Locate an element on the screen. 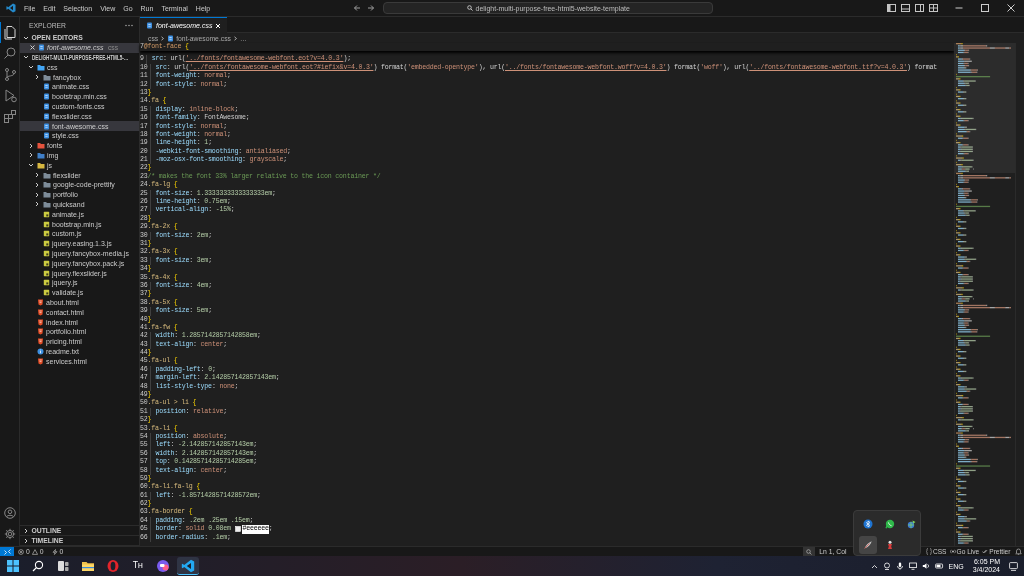  zoom-button is located at coordinates (809, 551).